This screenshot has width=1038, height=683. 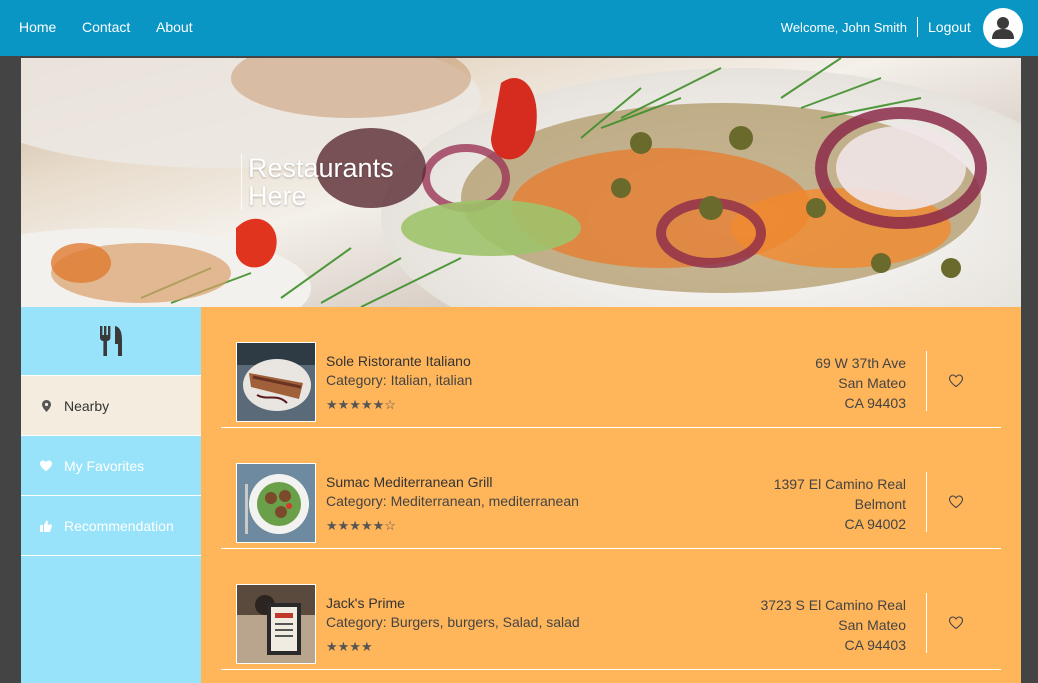 I want to click on hero-title: Restaurants Here, so click(x=317, y=182).